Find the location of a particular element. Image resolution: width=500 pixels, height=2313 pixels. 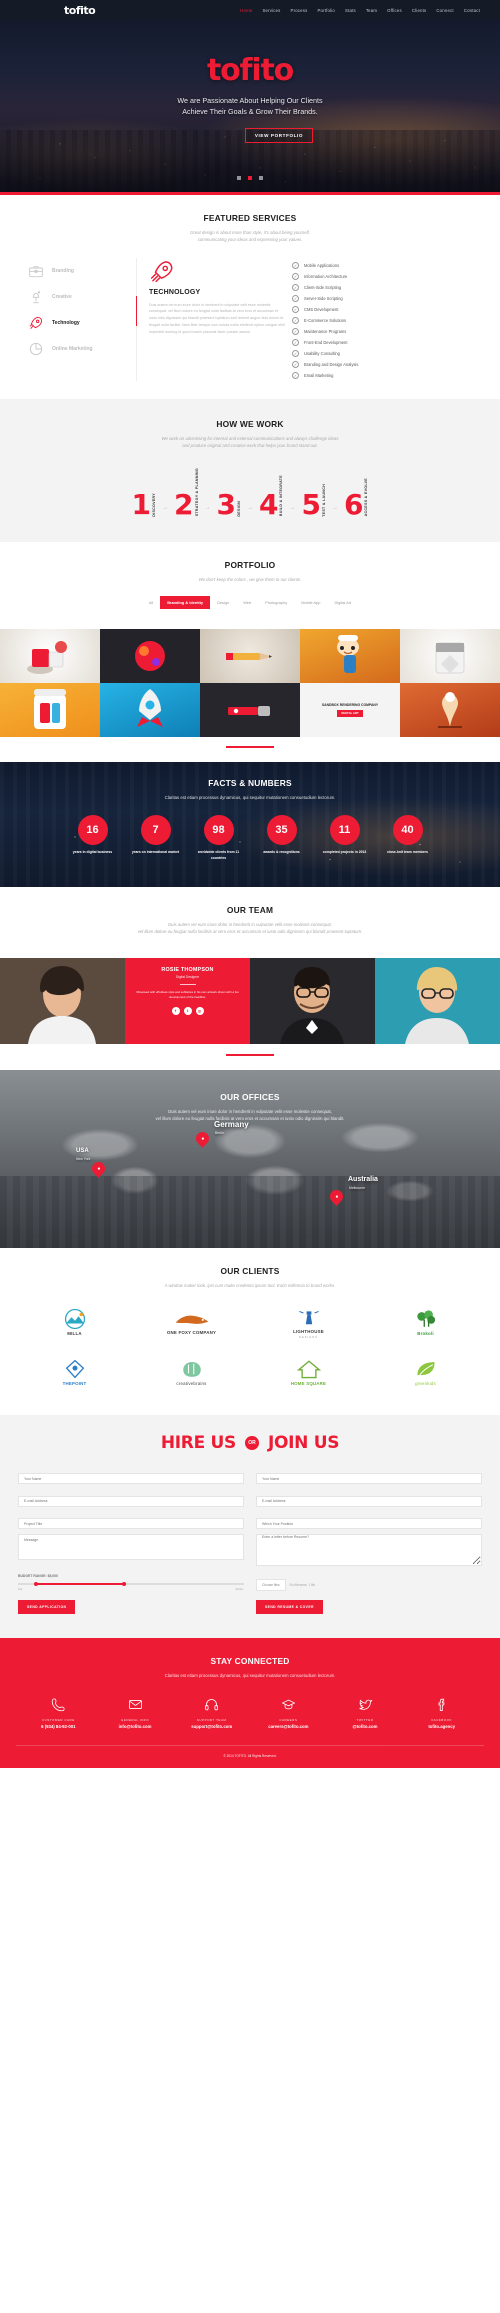

service-tab-technology: Technology is located at coordinates (79, 323).